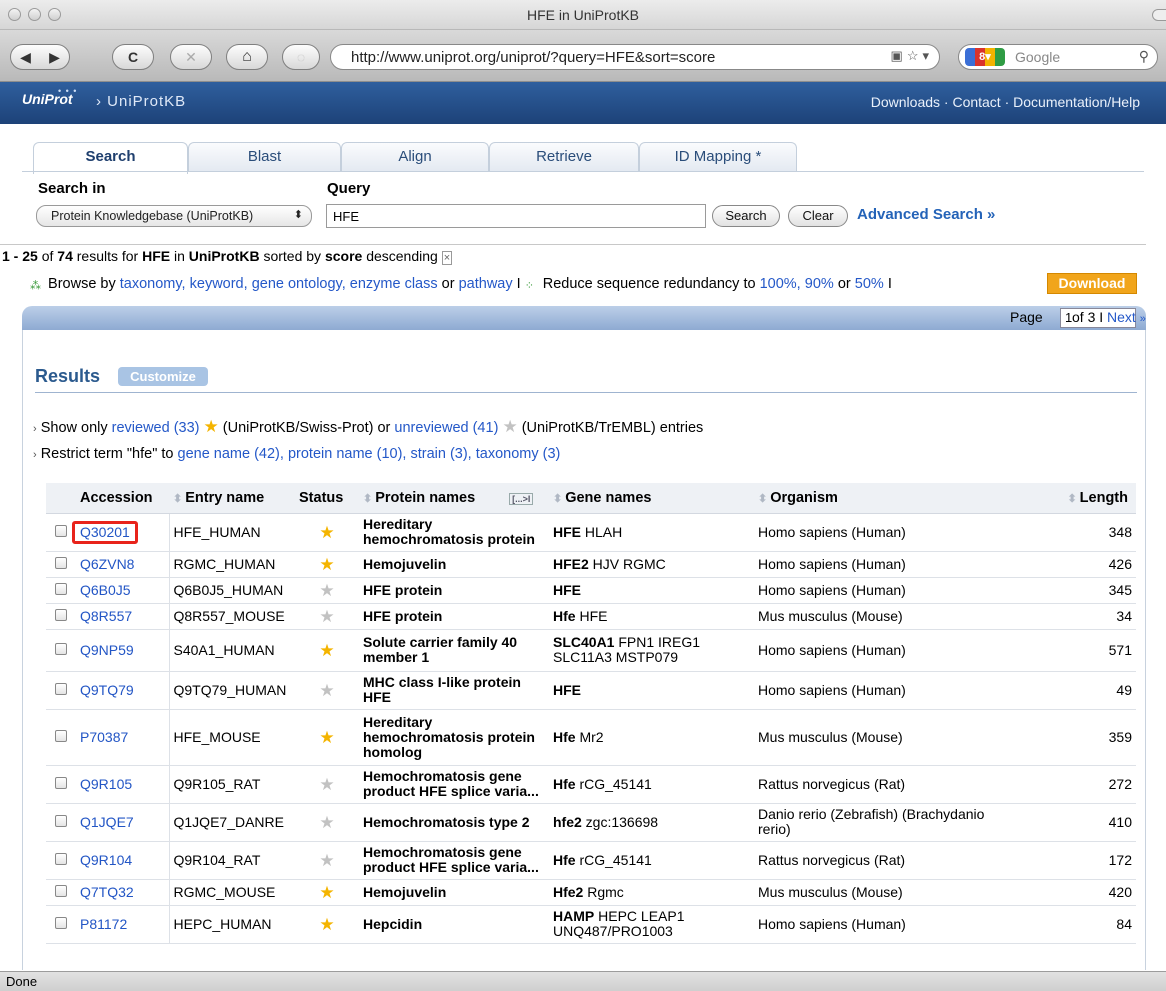  Describe the element at coordinates (110, 158) in the screenshot. I see `tab-search: Search` at that location.